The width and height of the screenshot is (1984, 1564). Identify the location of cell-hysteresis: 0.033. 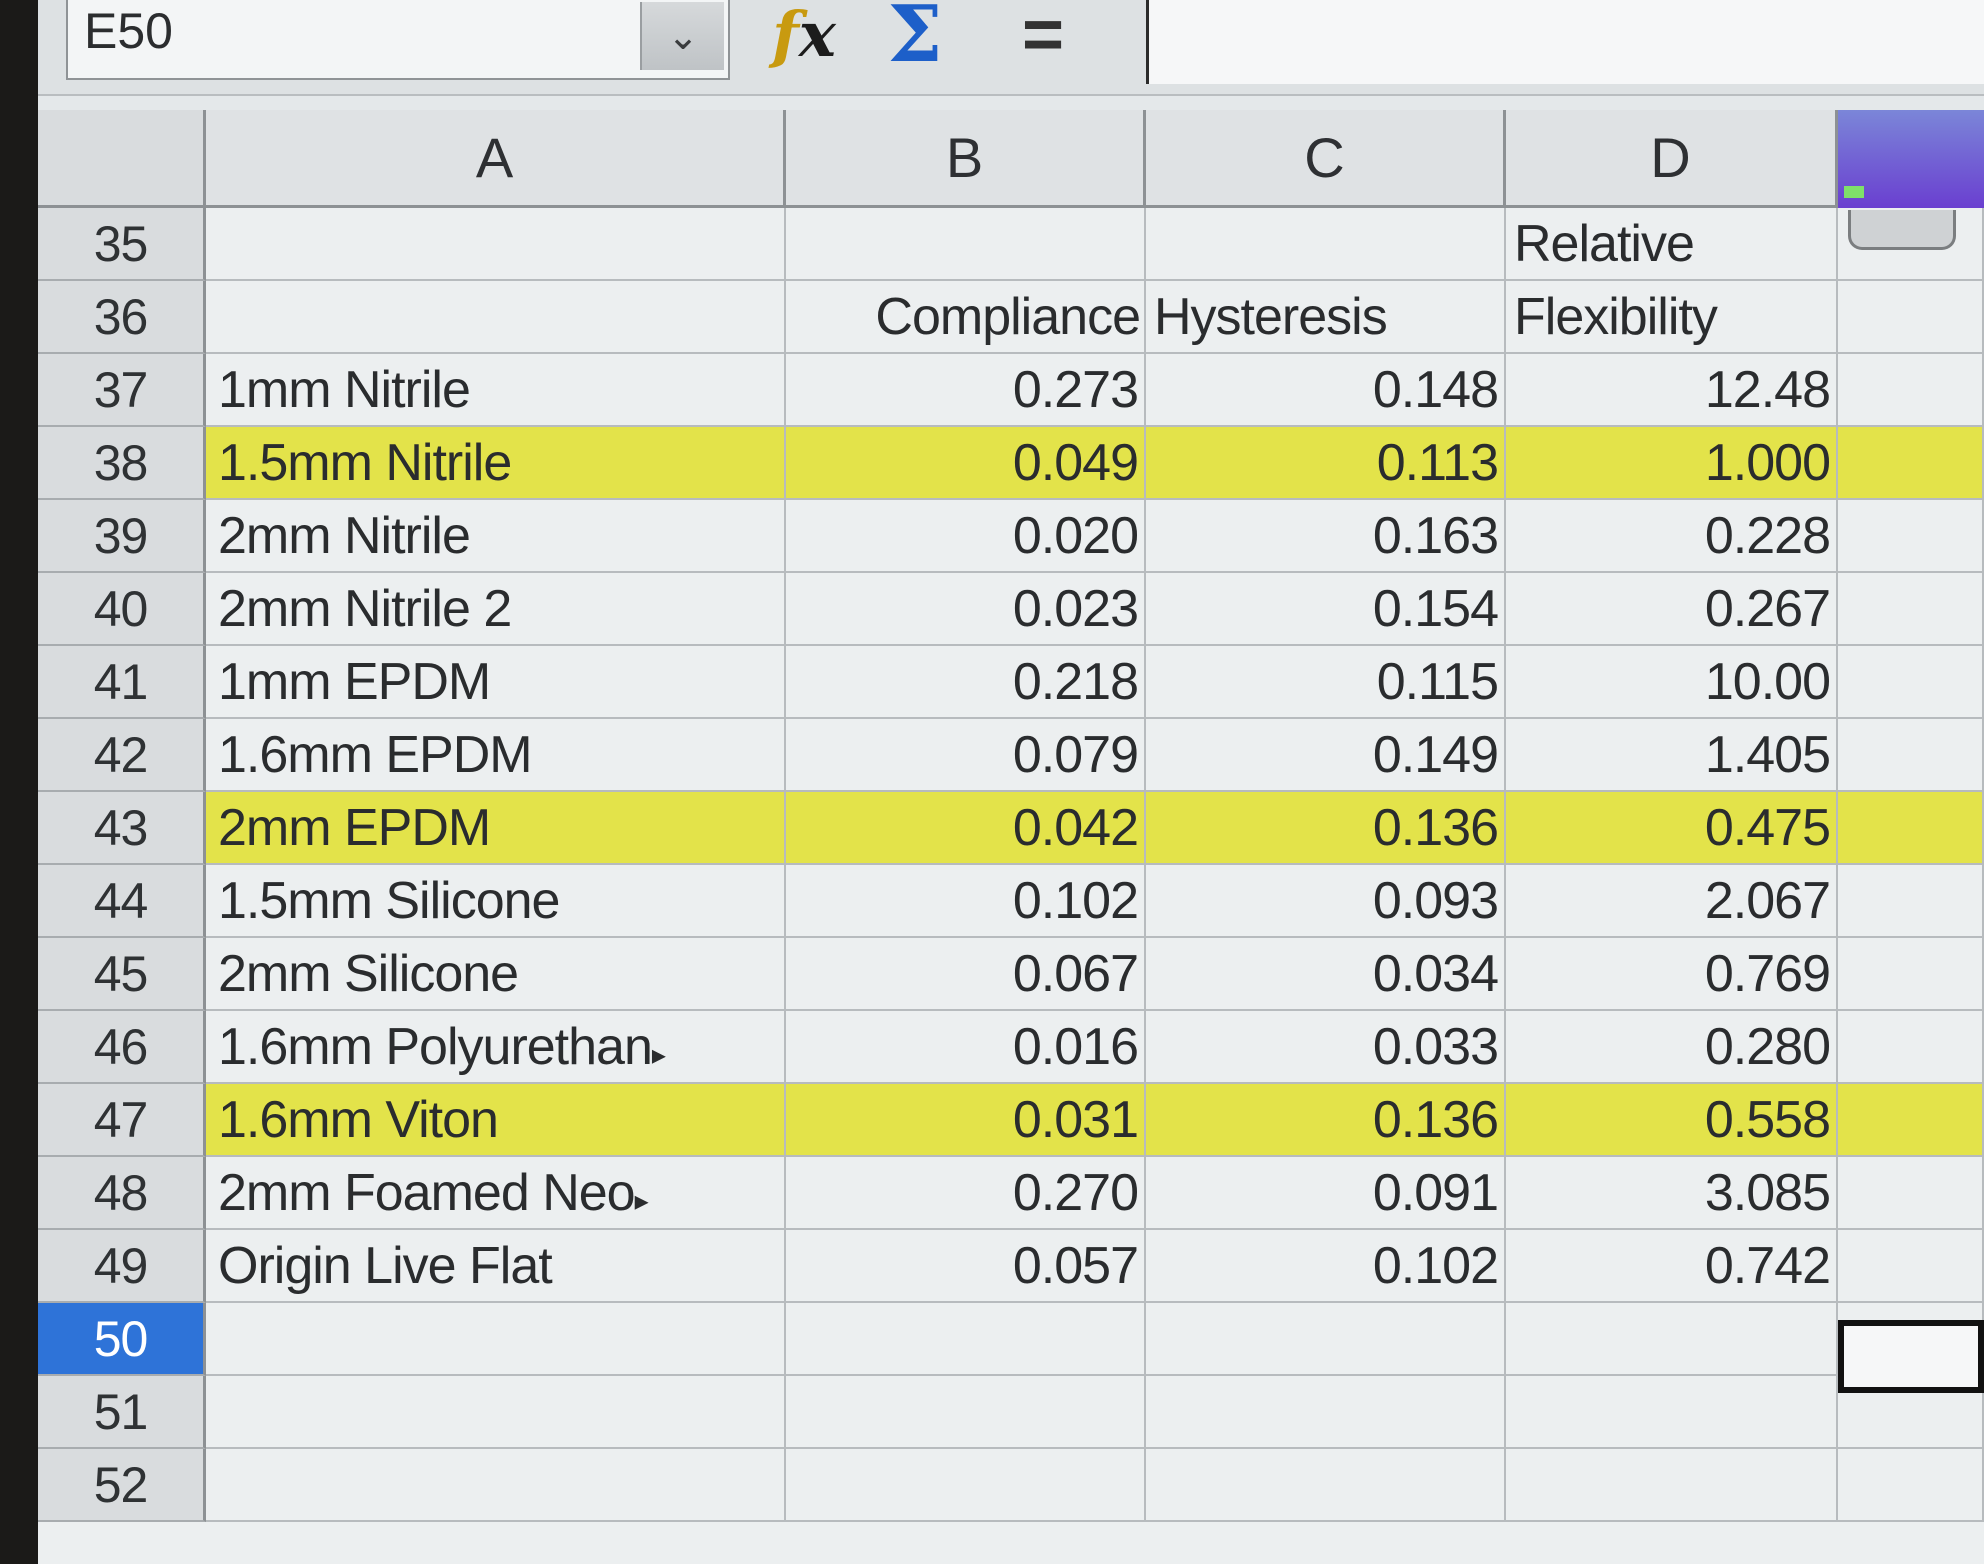
(1326, 1047).